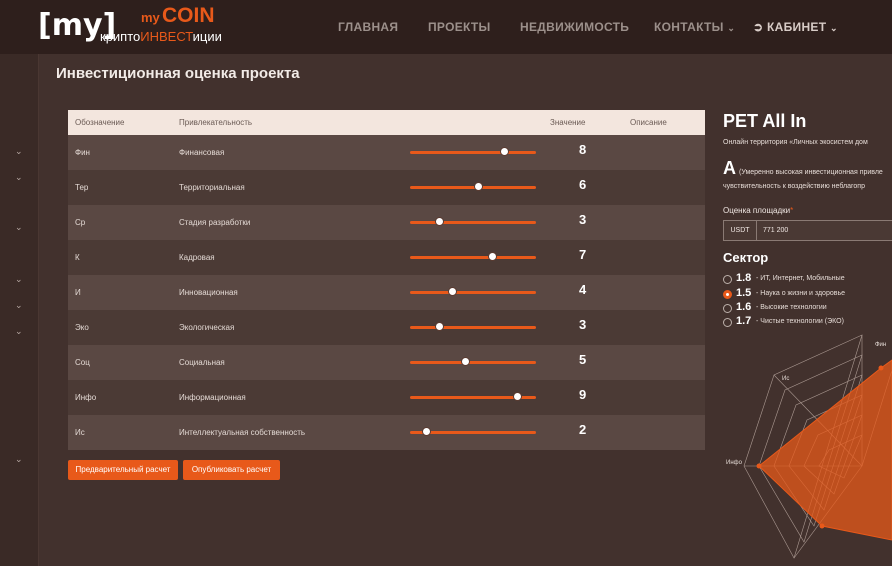 The image size is (892, 566). Describe the element at coordinates (800, 293) in the screenshot. I see `sector-label: - Наука о жизни и здоровье` at that location.